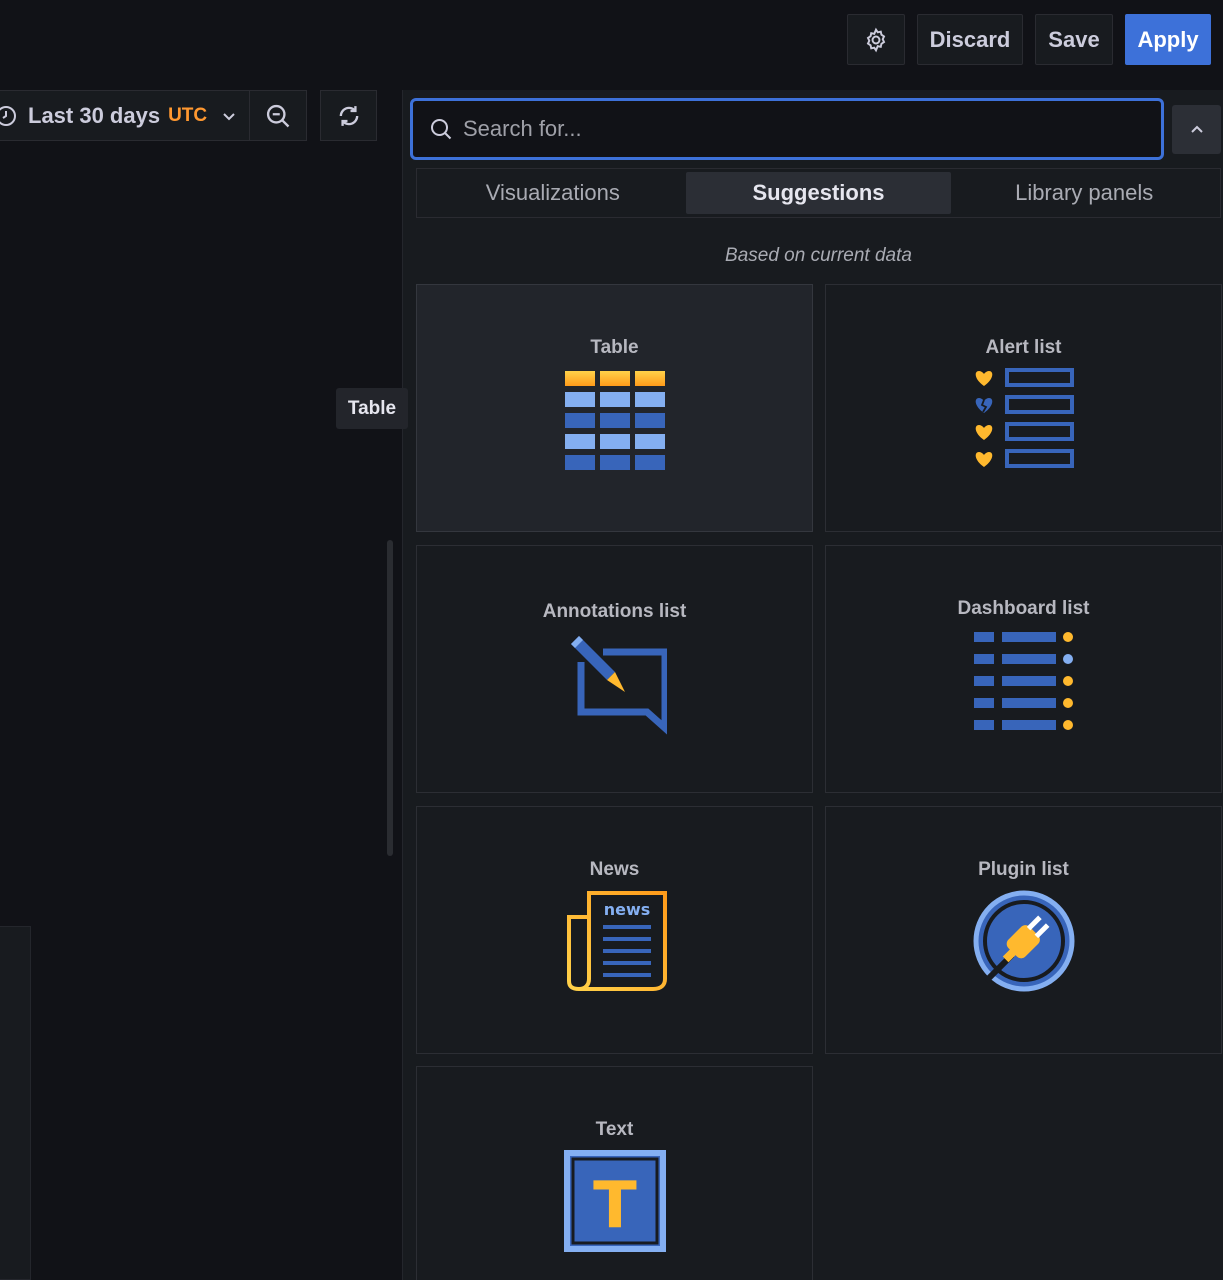 Image resolution: width=1223 pixels, height=1280 pixels. Describe the element at coordinates (614, 347) in the screenshot. I see `card-title: Table` at that location.